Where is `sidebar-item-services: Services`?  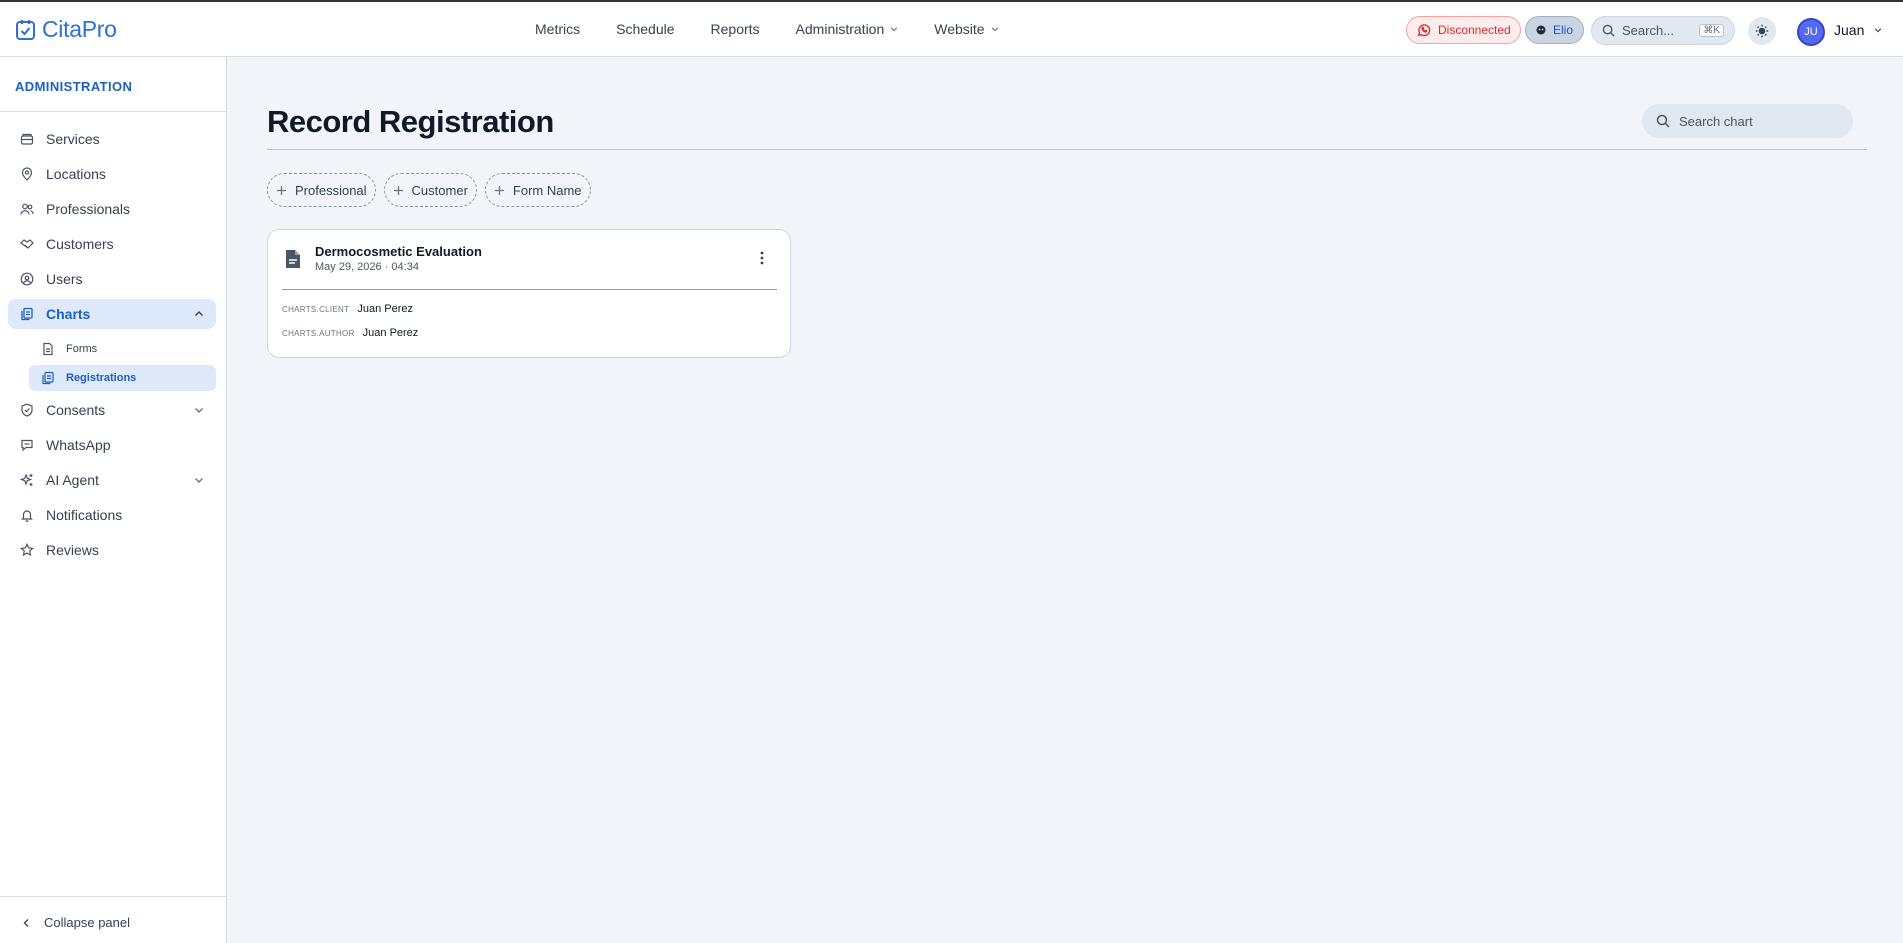 sidebar-item-services: Services is located at coordinates (112, 139).